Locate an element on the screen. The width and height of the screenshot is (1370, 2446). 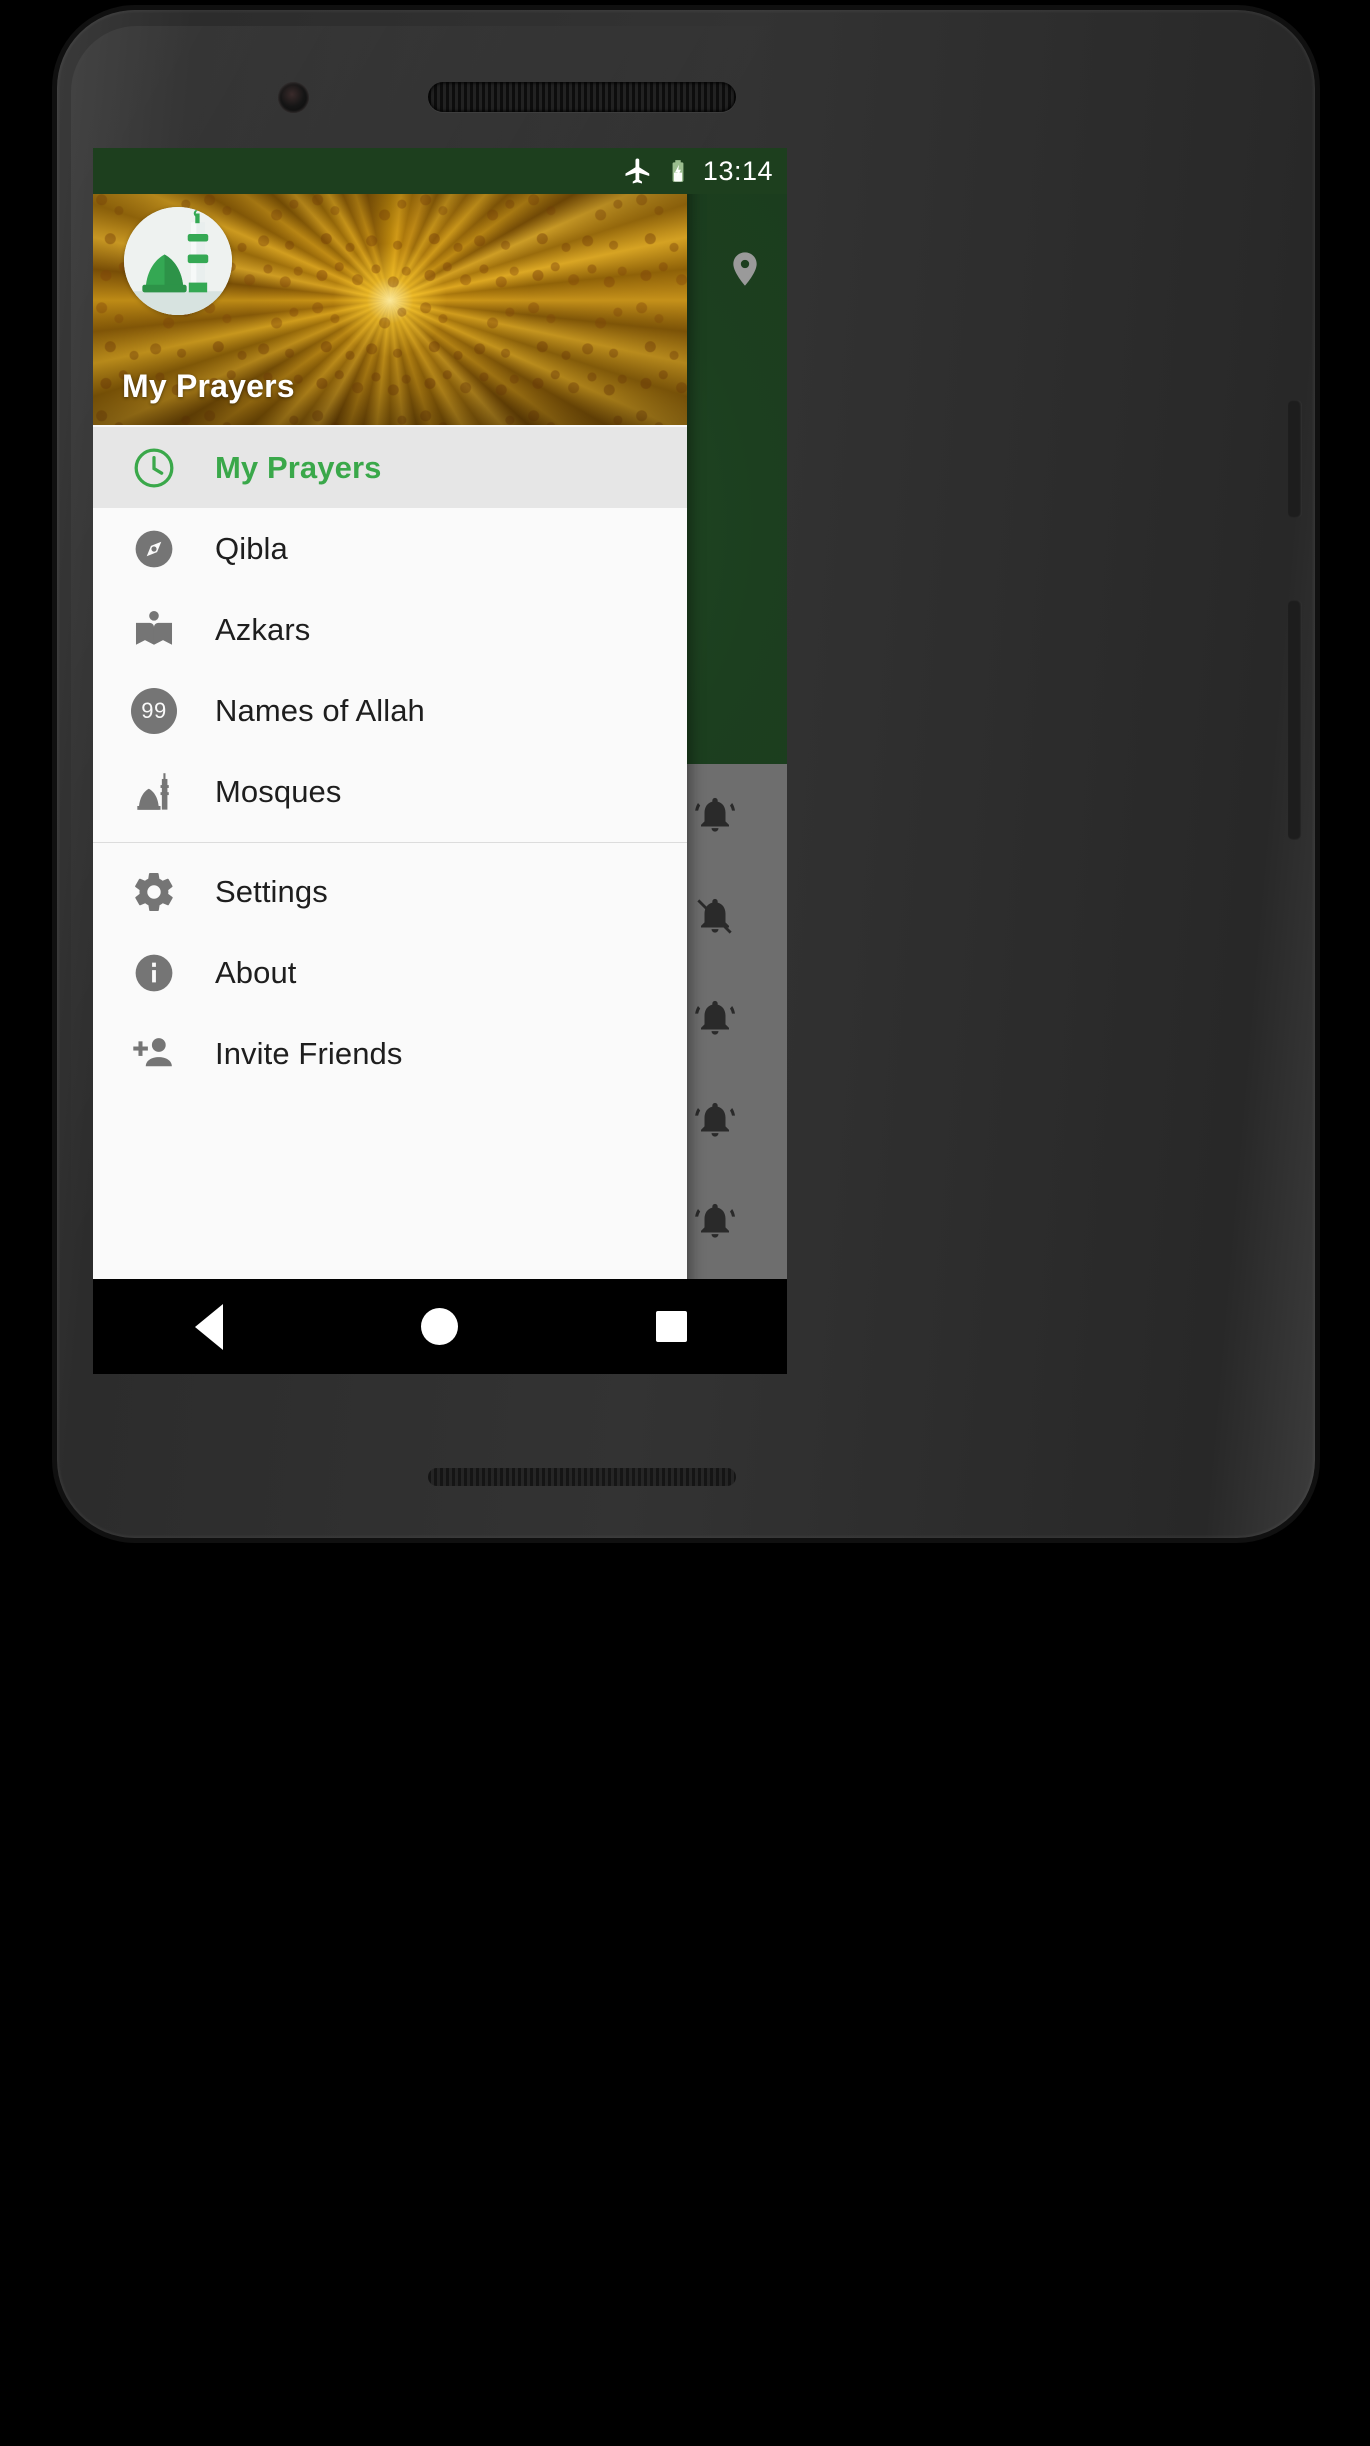
sidebar-item-label: Mosques is located at coordinates (278, 791).